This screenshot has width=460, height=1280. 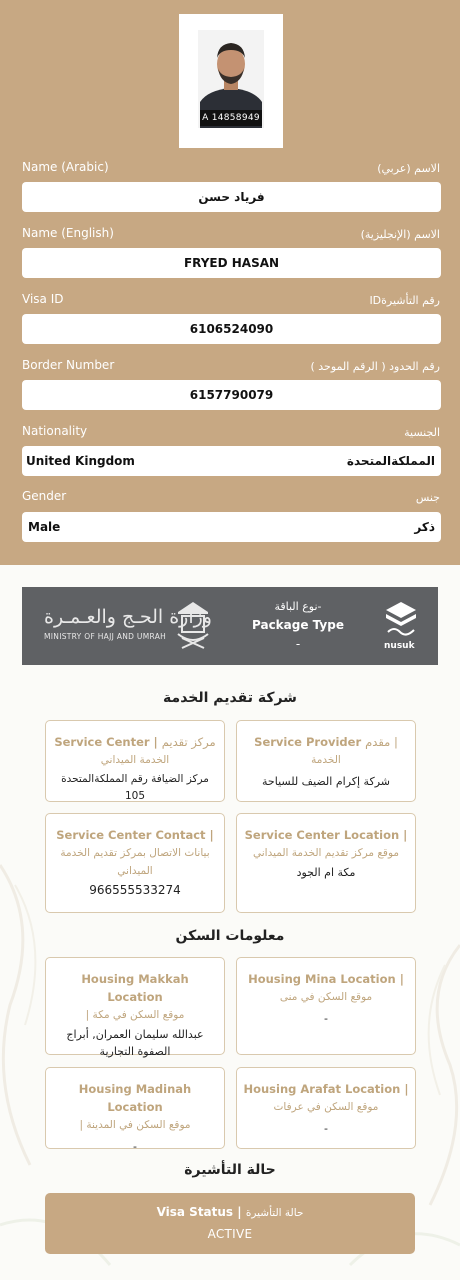 I want to click on name-english-field: FRYED HASAN, so click(x=231, y=263).